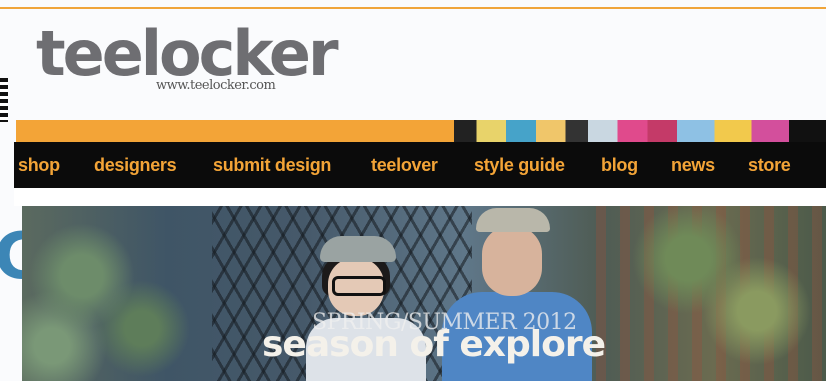 This screenshot has width=826, height=381. Describe the element at coordinates (413, 8) in the screenshot. I see `top-divider` at that location.